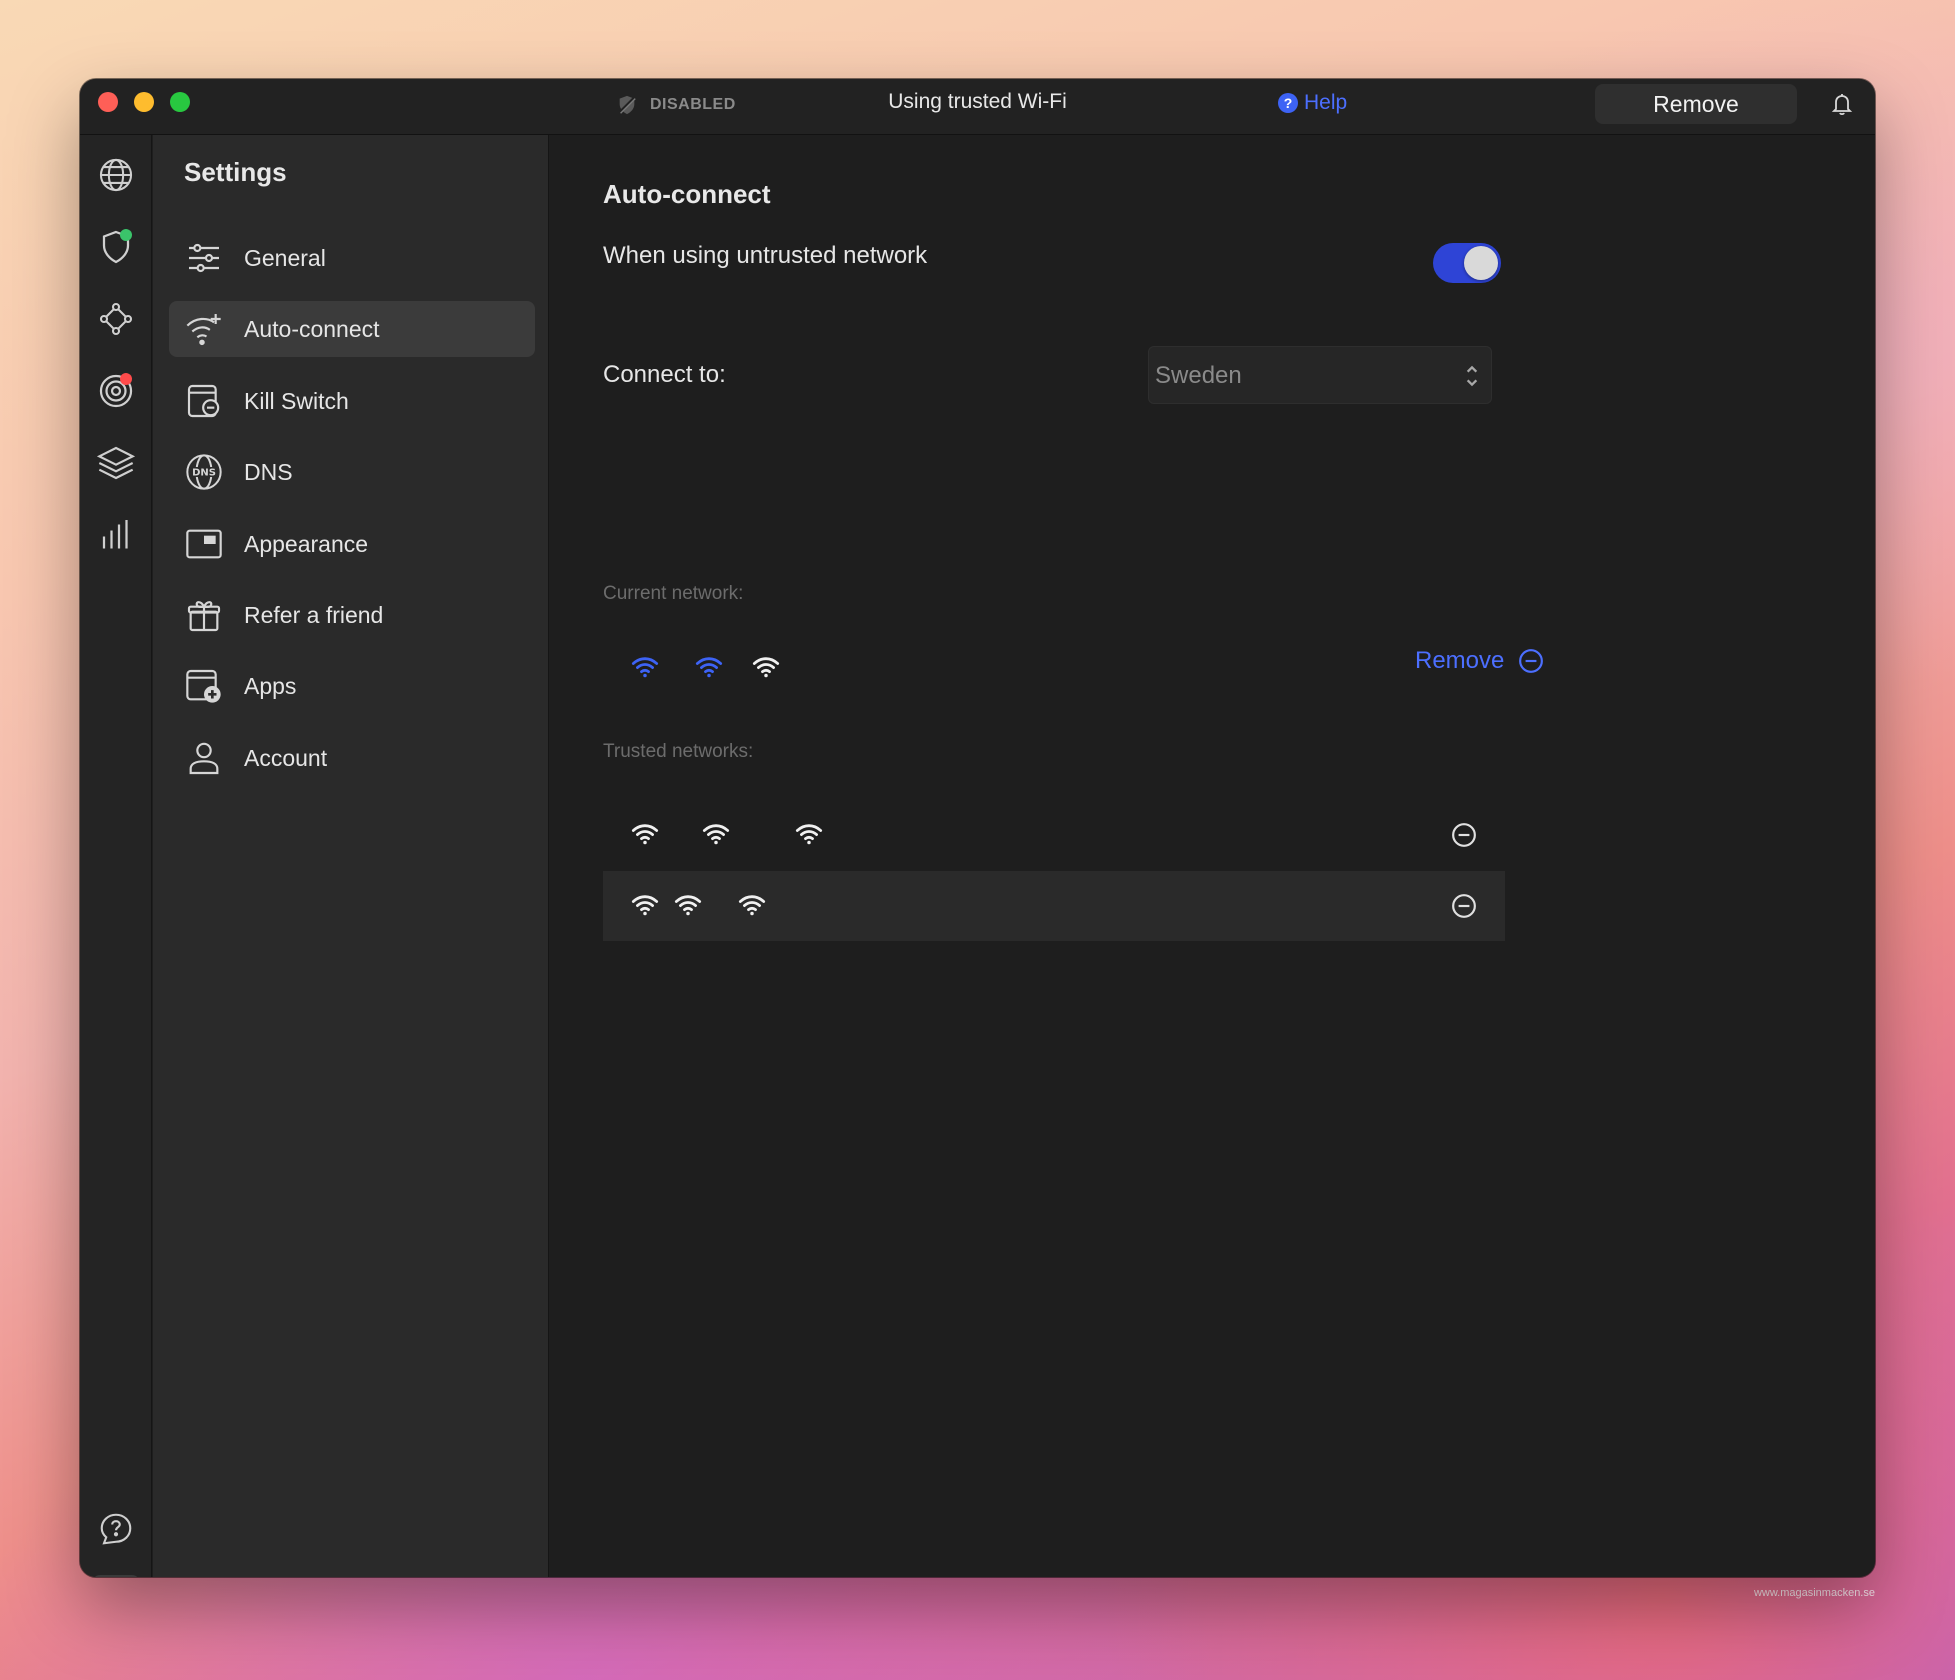  What do you see at coordinates (296, 400) in the screenshot?
I see `sidebar-item-label: Kill Switch` at bounding box center [296, 400].